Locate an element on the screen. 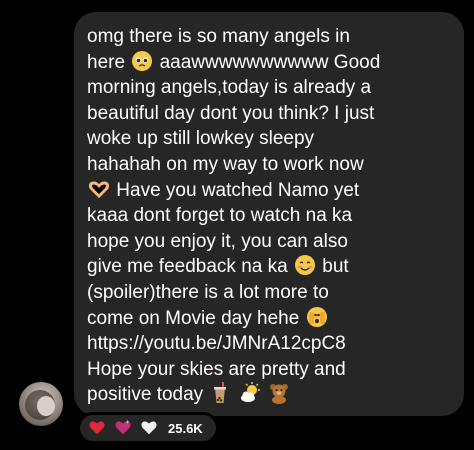 This screenshot has height=450, width=474. message-text: (spoiler)there is a lot more to is located at coordinates (208, 292).